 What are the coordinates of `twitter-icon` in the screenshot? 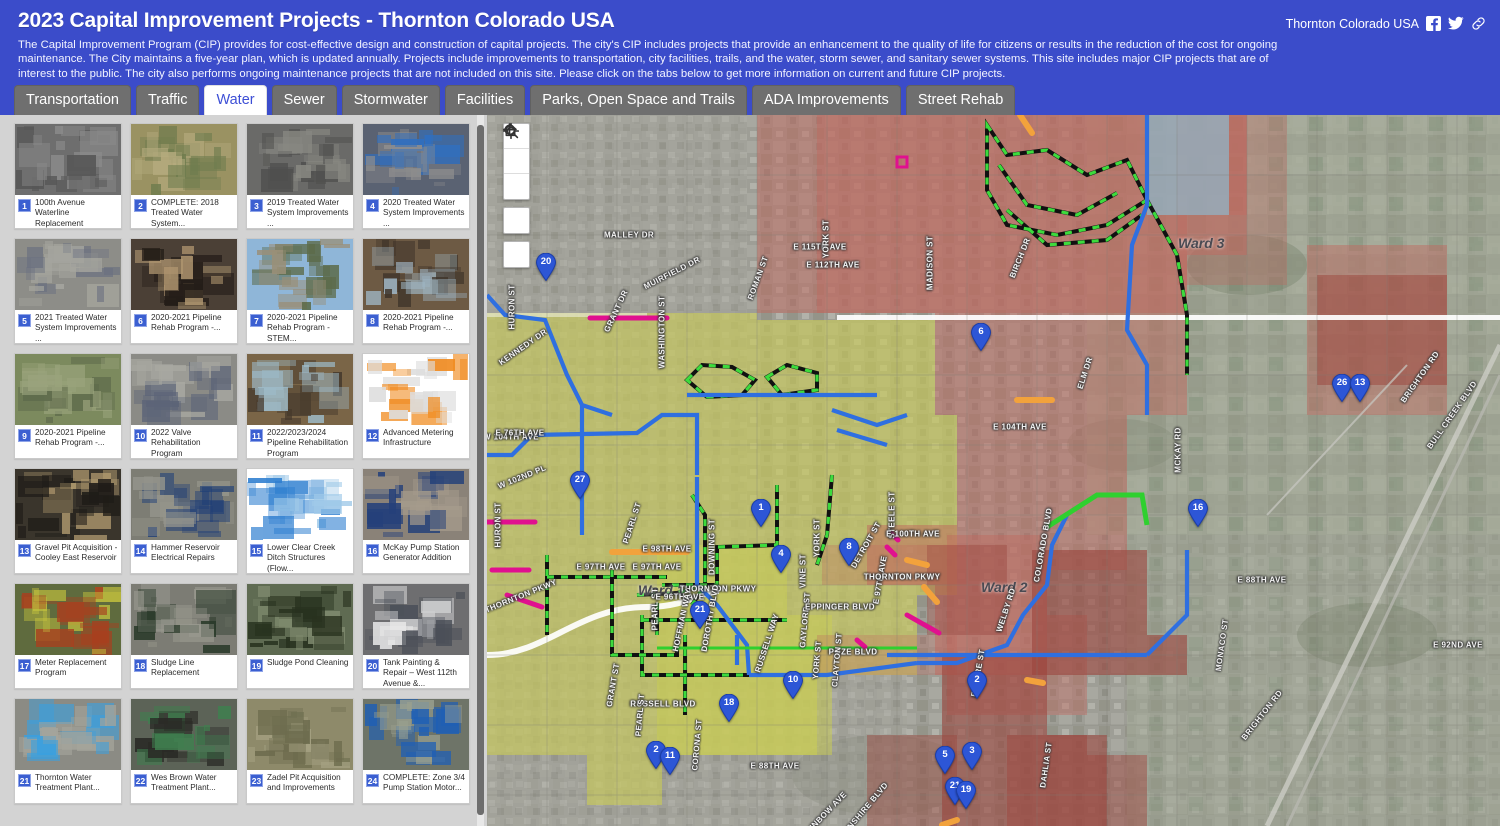 It's located at (1456, 23).